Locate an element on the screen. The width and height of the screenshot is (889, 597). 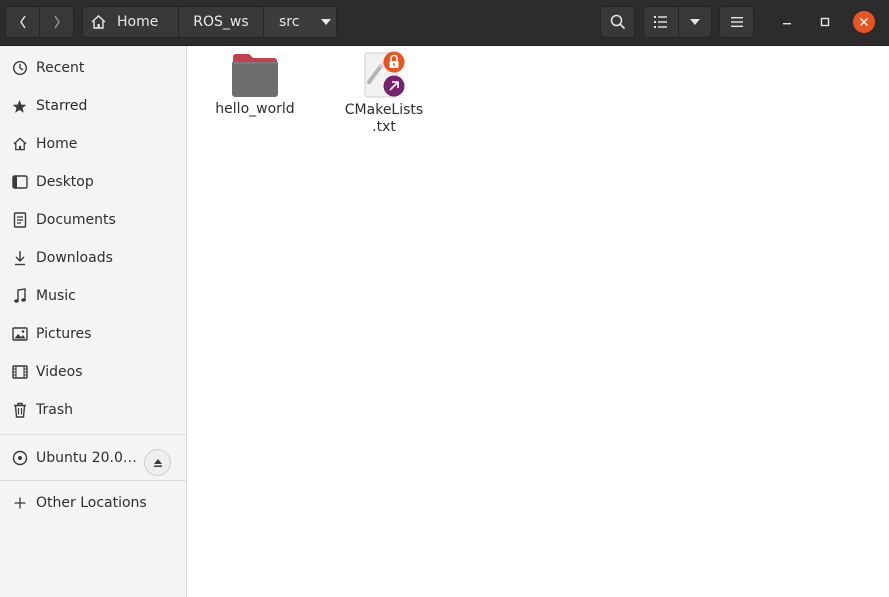
sidebar-item-documents: Documents is located at coordinates (93, 220).